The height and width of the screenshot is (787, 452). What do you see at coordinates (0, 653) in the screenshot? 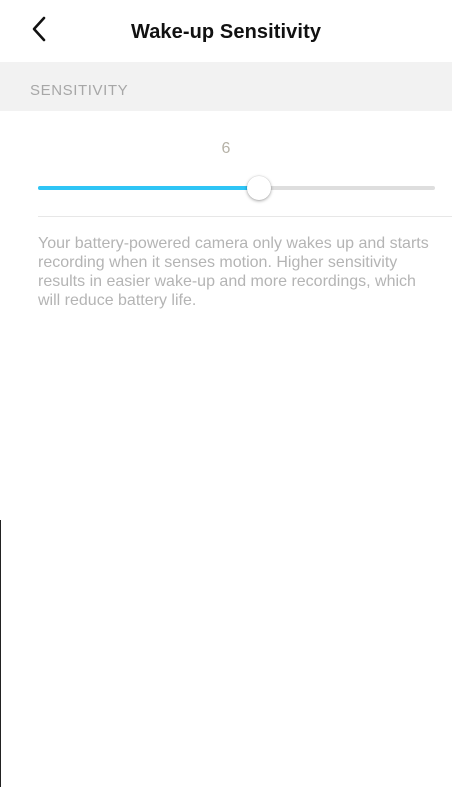
I see `screen-edge-line` at bounding box center [0, 653].